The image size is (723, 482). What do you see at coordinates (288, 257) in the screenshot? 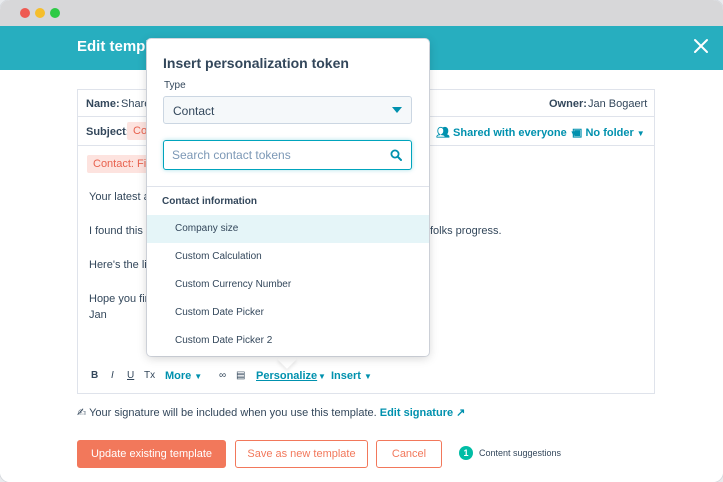
I see `token-item-custom-calculation: Custom Calculation` at bounding box center [288, 257].